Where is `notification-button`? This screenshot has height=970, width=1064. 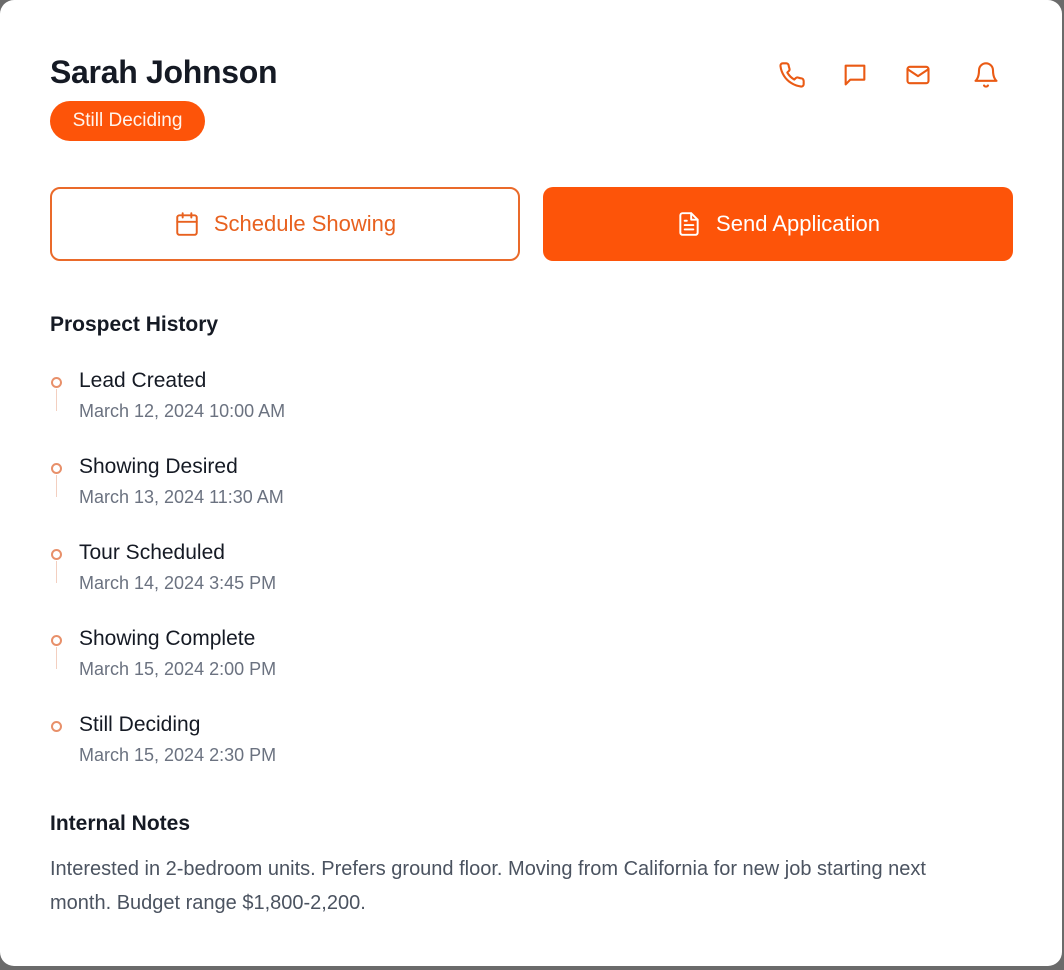 notification-button is located at coordinates (986, 75).